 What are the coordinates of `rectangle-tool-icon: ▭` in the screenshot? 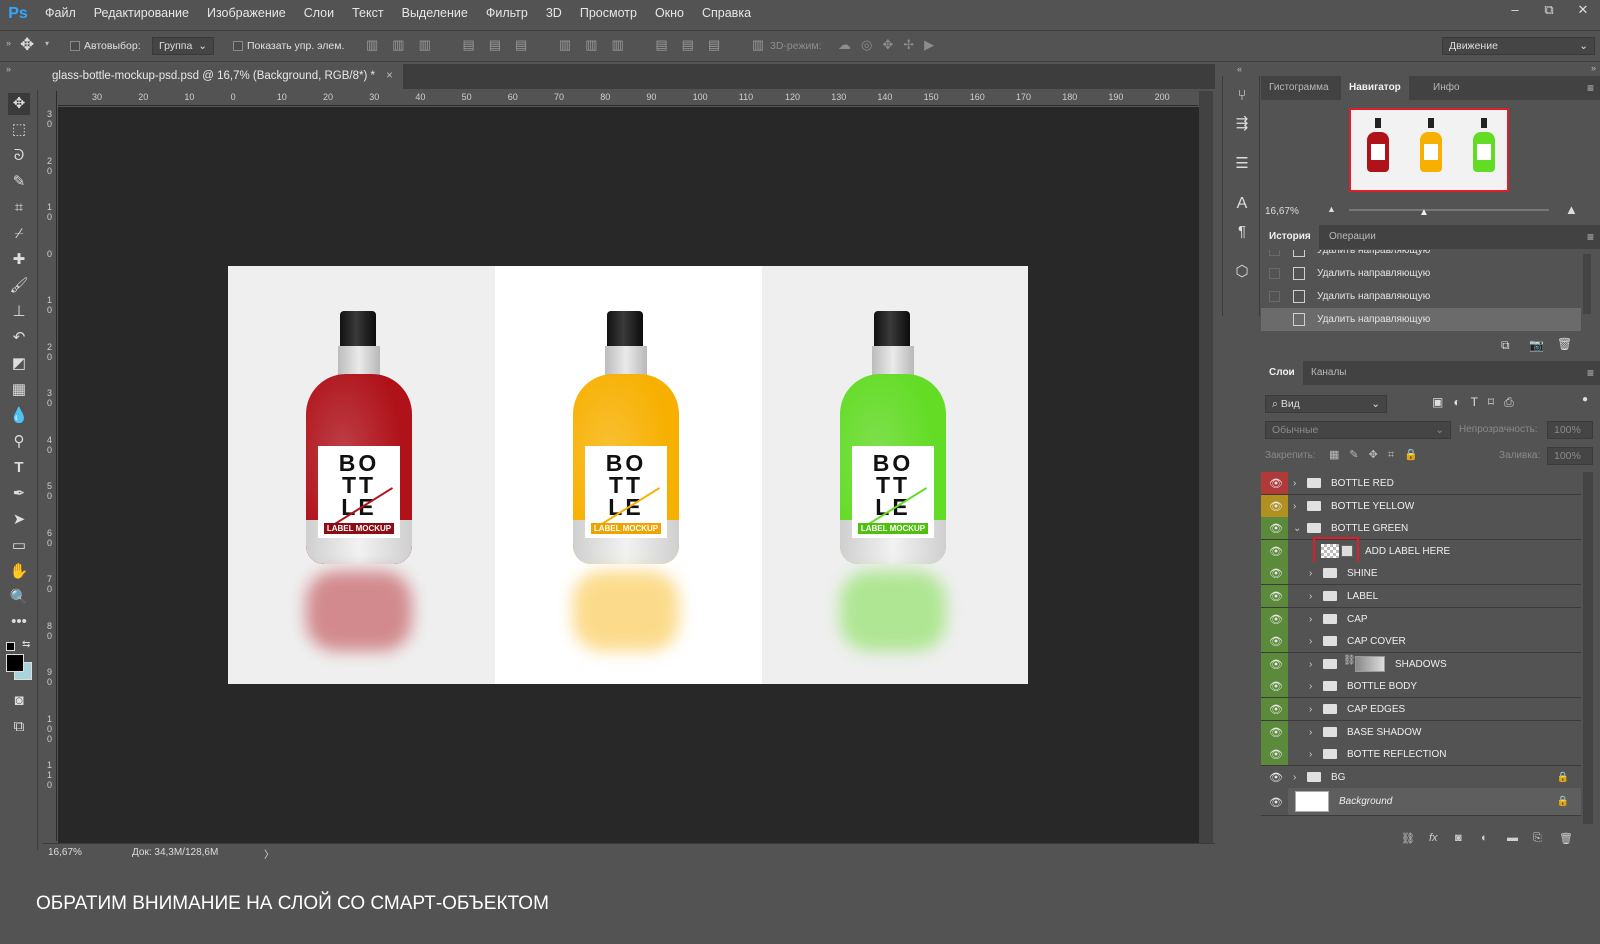 It's located at (19, 546).